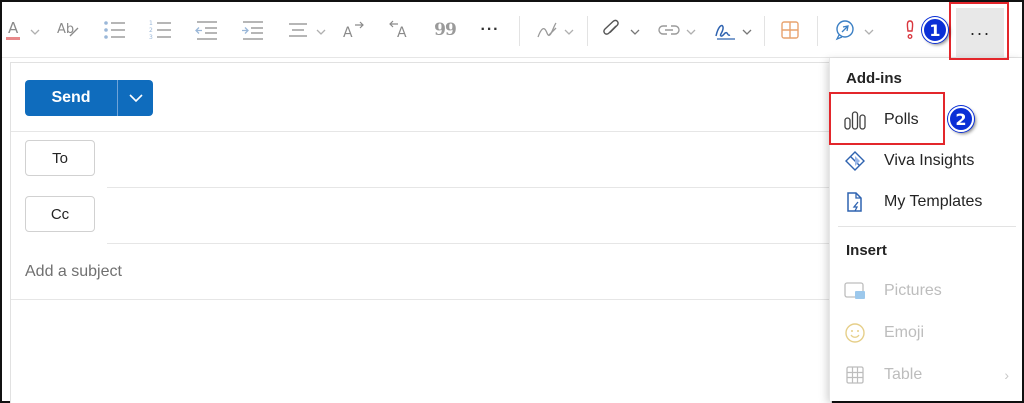  I want to click on cc-field-underline, so click(470, 243).